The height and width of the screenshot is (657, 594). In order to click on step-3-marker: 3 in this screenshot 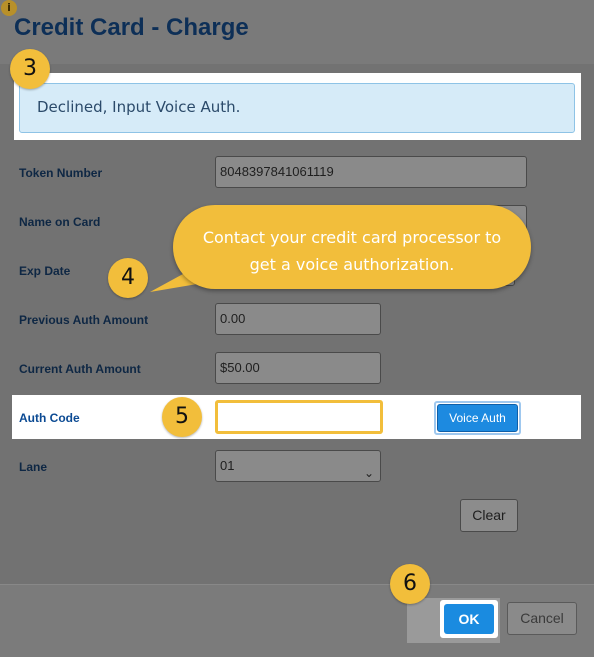, I will do `click(30, 69)`.